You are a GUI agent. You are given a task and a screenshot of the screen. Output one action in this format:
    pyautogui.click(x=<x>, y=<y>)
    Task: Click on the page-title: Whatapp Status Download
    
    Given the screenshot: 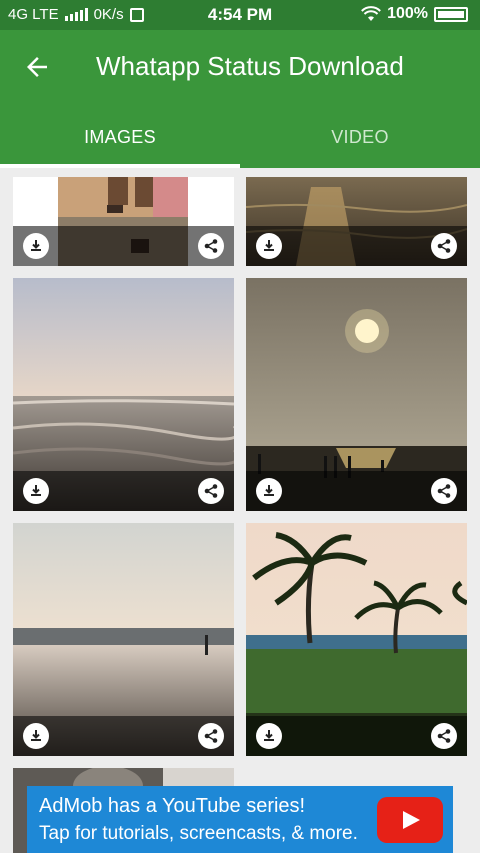 What is the action you would take?
    pyautogui.click(x=250, y=66)
    